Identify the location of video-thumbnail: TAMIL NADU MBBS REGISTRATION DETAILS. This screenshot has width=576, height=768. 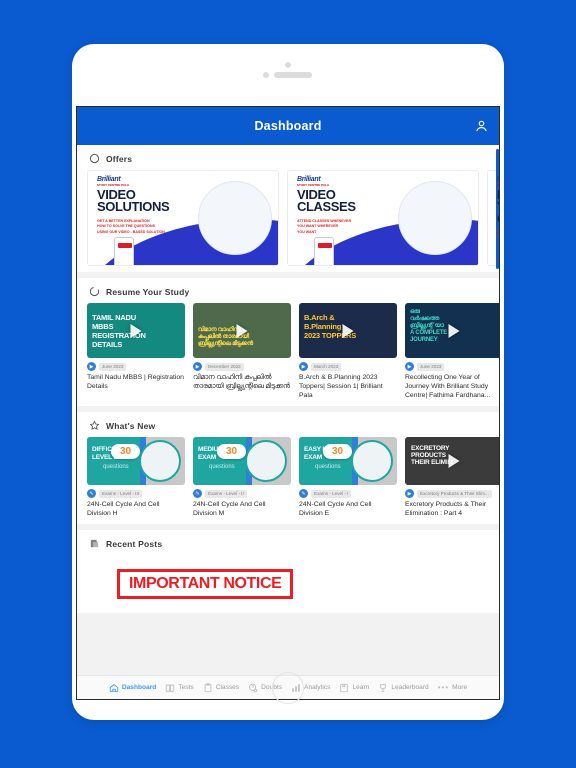
(136, 330).